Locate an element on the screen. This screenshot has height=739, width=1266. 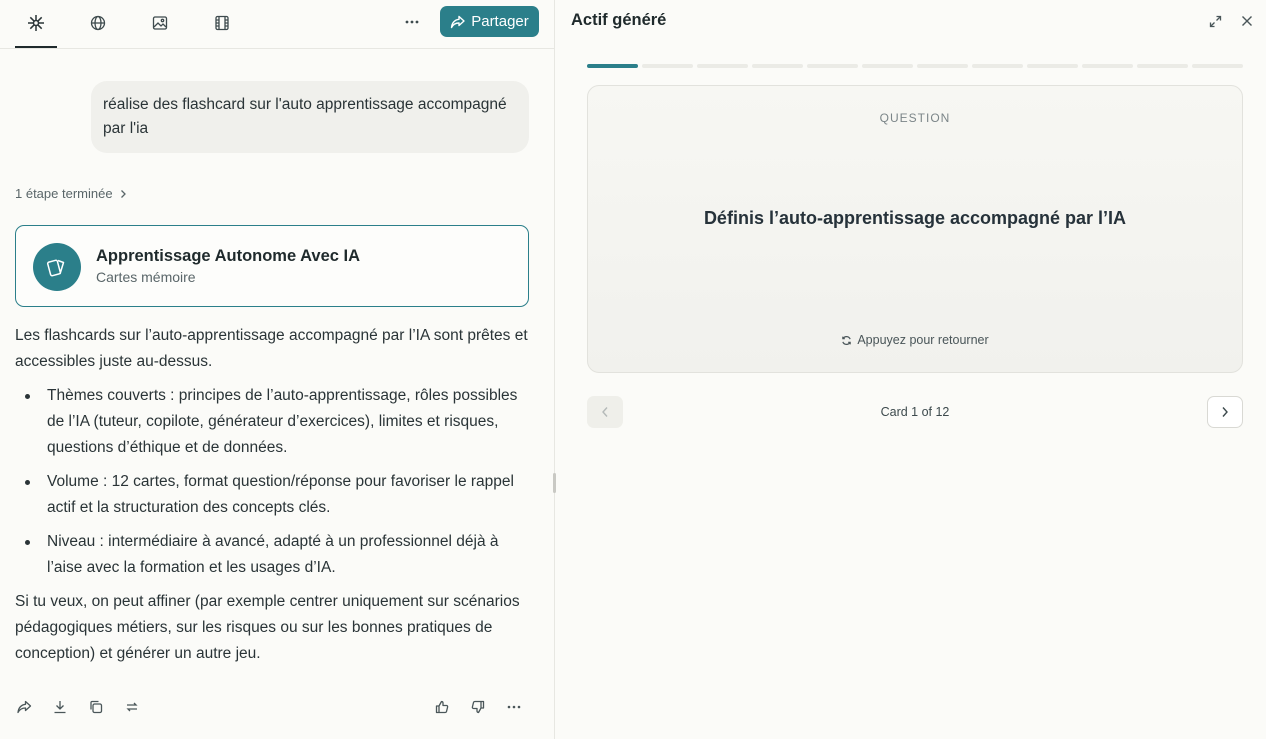
card-side-label: QUESTION is located at coordinates (915, 118).